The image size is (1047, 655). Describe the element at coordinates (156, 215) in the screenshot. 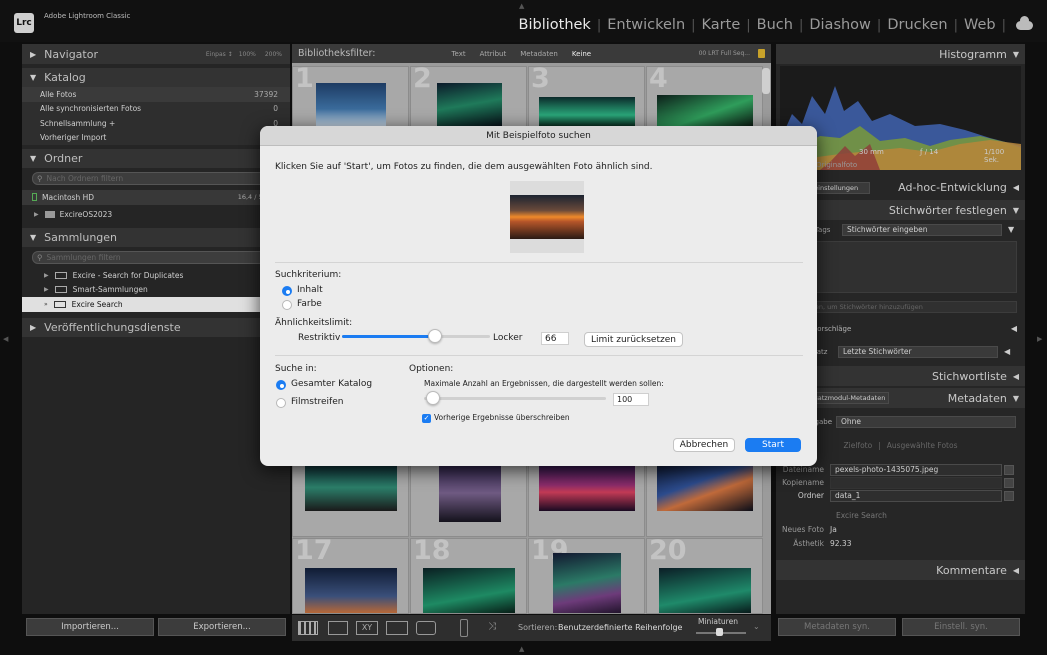

I see `folder-row: ▶ ExcireOS2023 3` at that location.